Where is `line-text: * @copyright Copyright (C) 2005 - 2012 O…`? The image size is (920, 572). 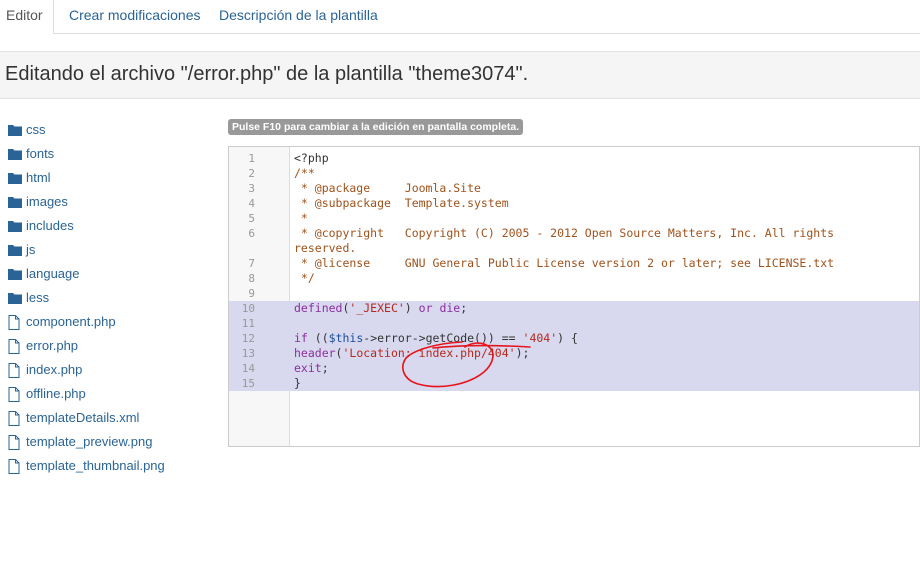
line-text: * @copyright Copyright (C) 2005 - 2012 O… is located at coordinates (564, 233).